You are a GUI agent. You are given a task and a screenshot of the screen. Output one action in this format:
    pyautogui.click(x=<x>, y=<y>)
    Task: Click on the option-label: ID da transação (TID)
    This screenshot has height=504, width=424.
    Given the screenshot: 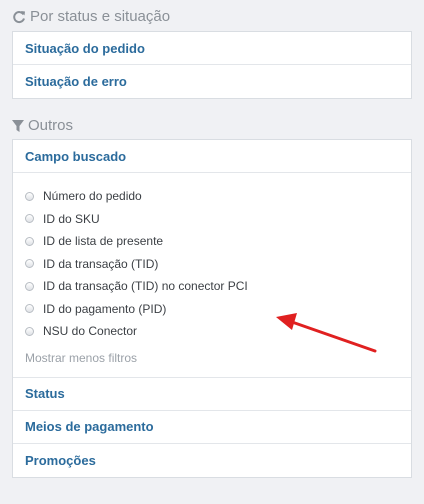 What is the action you would take?
    pyautogui.click(x=101, y=263)
    